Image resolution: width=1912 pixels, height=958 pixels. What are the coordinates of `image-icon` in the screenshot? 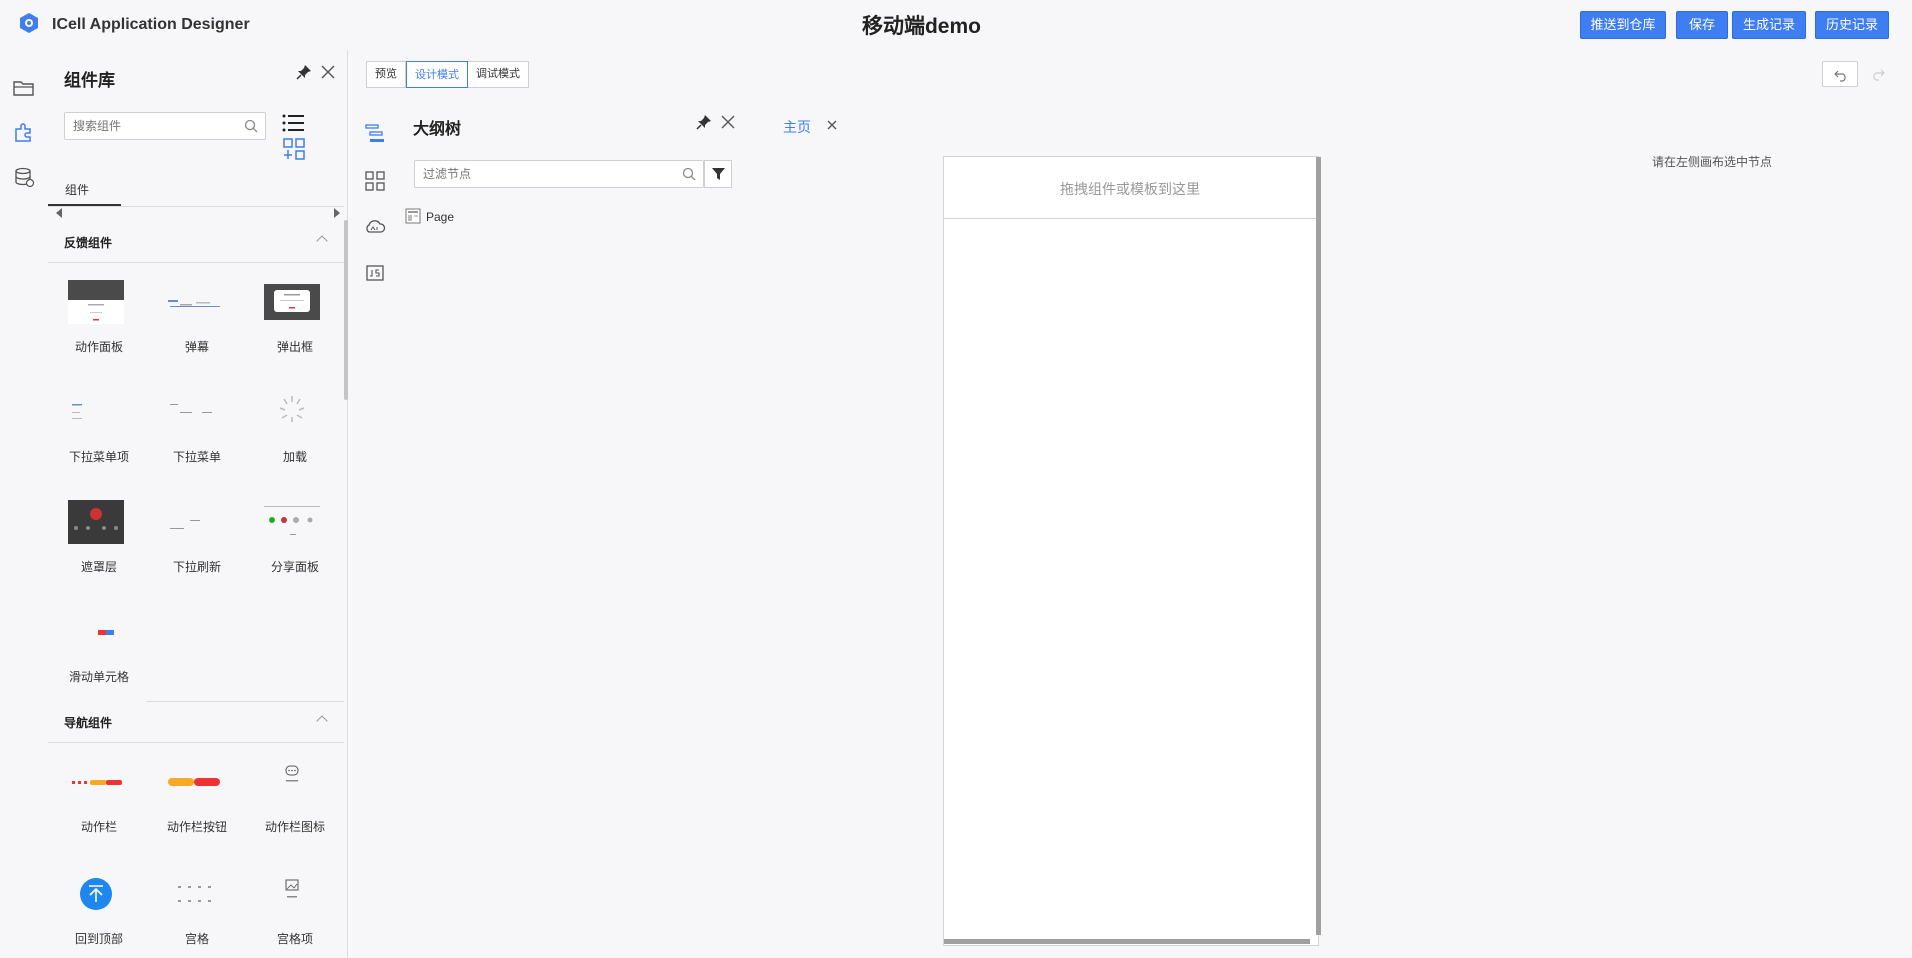 It's located at (292, 888).